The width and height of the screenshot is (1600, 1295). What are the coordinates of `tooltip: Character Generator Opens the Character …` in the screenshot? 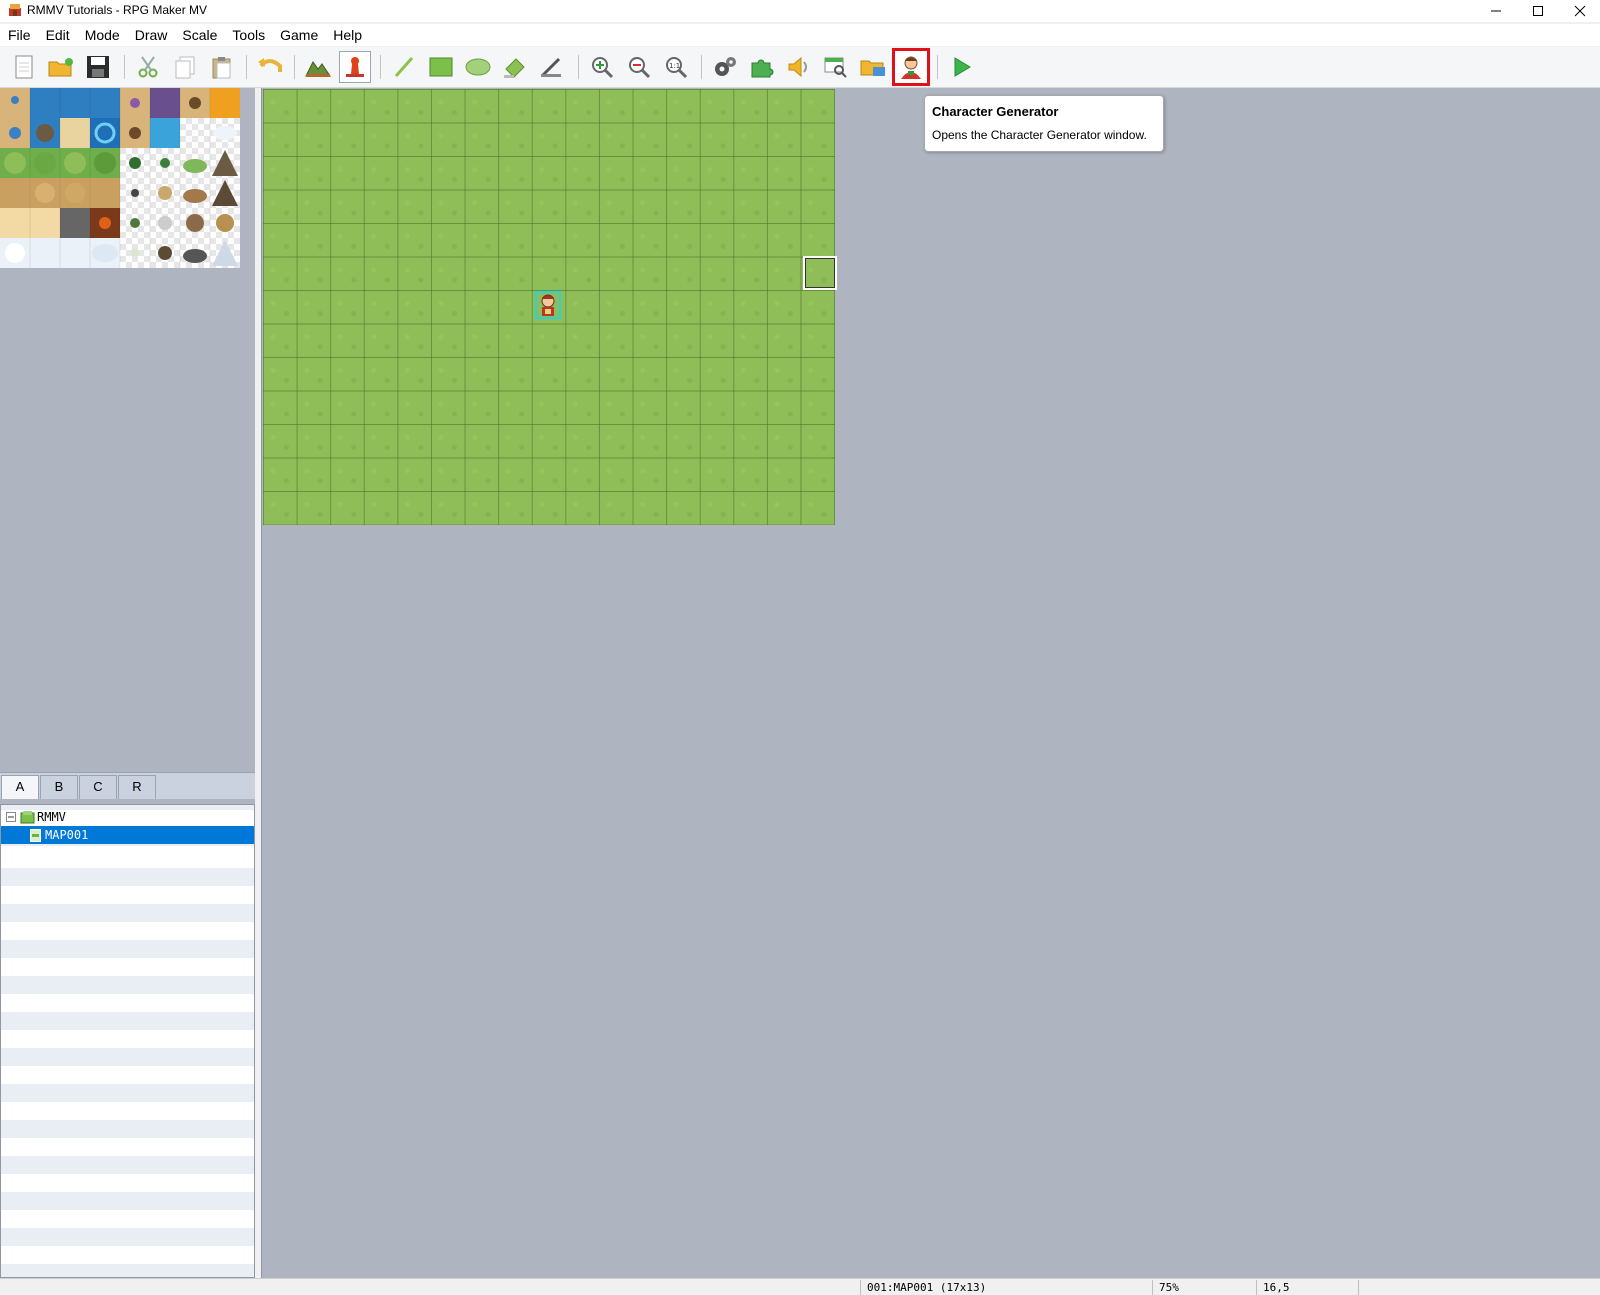 It's located at (1044, 123).